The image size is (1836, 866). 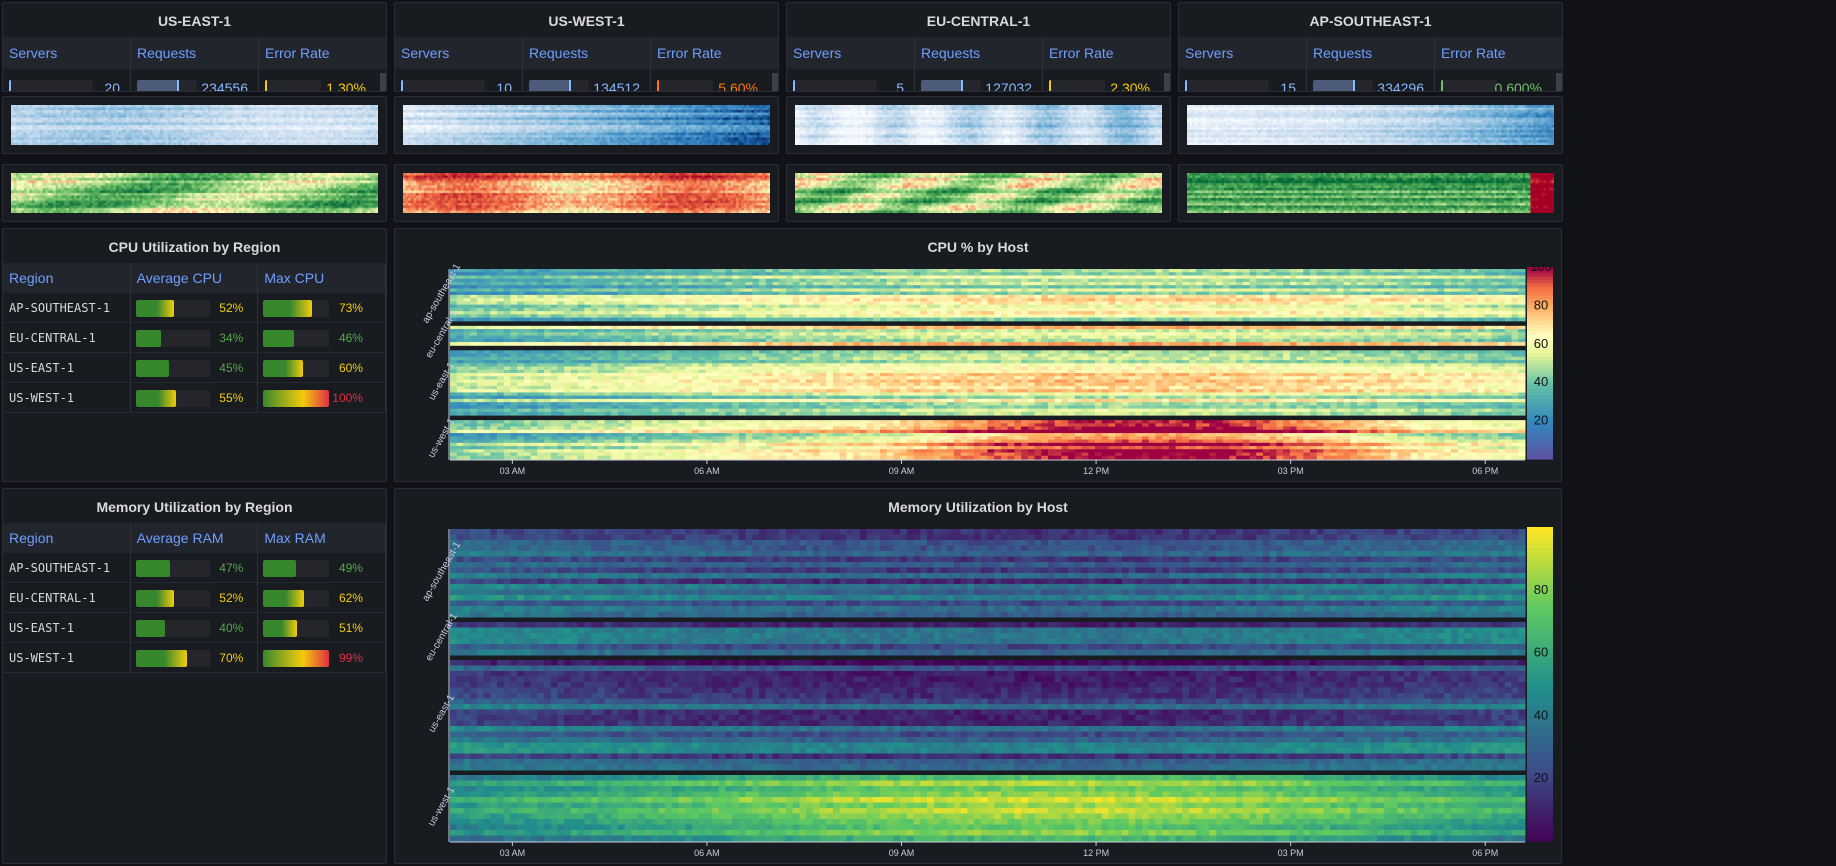 What do you see at coordinates (322, 278) in the screenshot?
I see `column-header: Max CPU` at bounding box center [322, 278].